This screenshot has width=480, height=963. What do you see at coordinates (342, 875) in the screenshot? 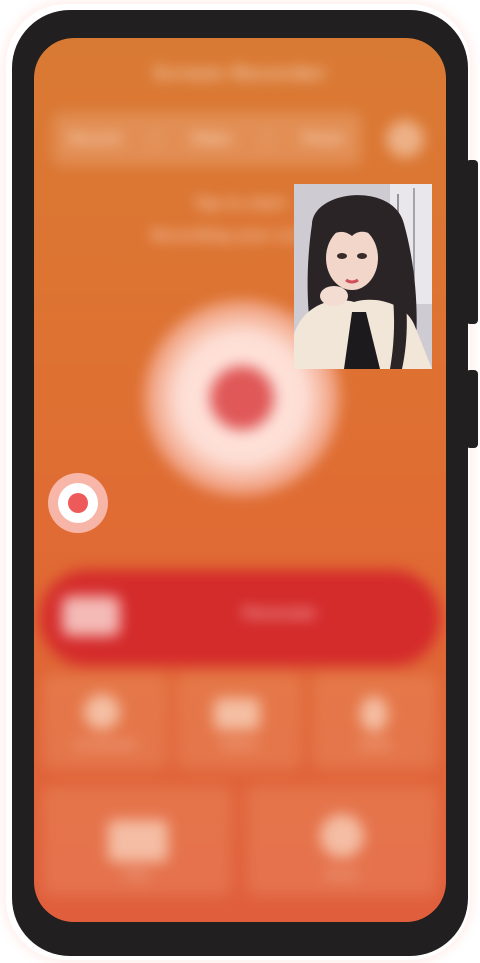
I see `tile-label: Brush` at bounding box center [342, 875].